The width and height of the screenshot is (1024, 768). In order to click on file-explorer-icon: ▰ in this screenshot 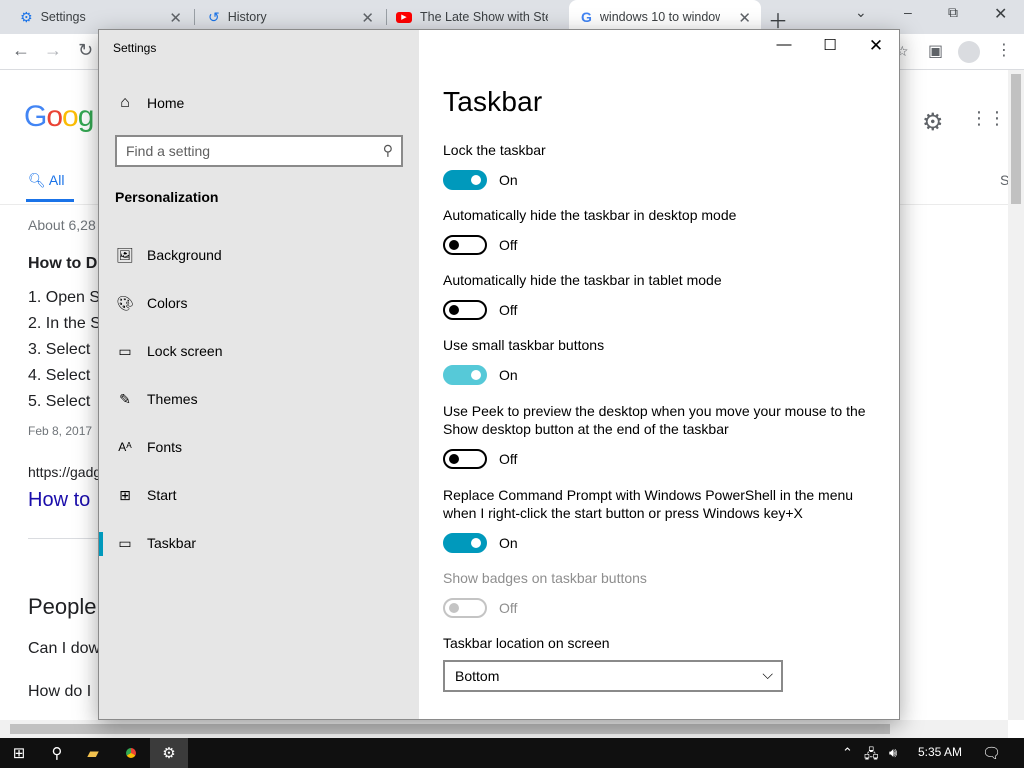, I will do `click(93, 753)`.